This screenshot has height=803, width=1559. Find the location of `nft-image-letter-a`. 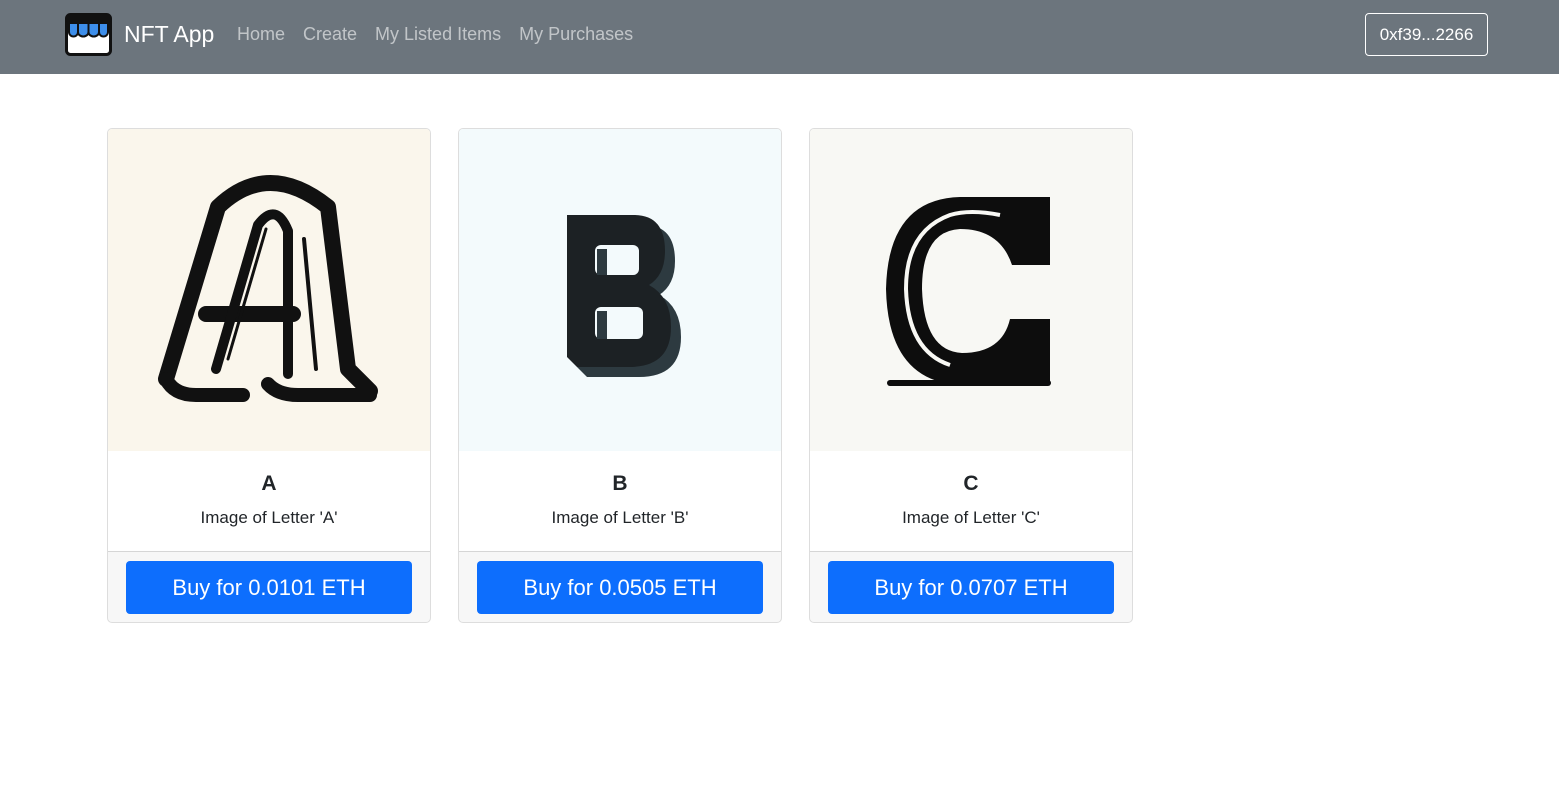

nft-image-letter-a is located at coordinates (269, 290).